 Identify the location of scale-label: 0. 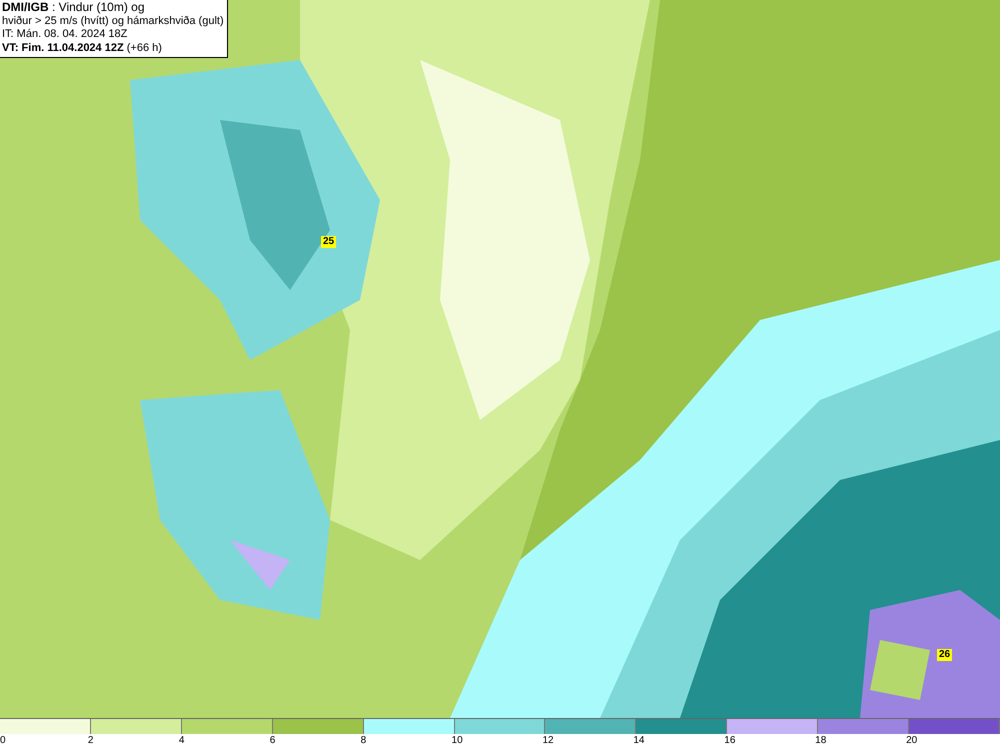
(3, 740).